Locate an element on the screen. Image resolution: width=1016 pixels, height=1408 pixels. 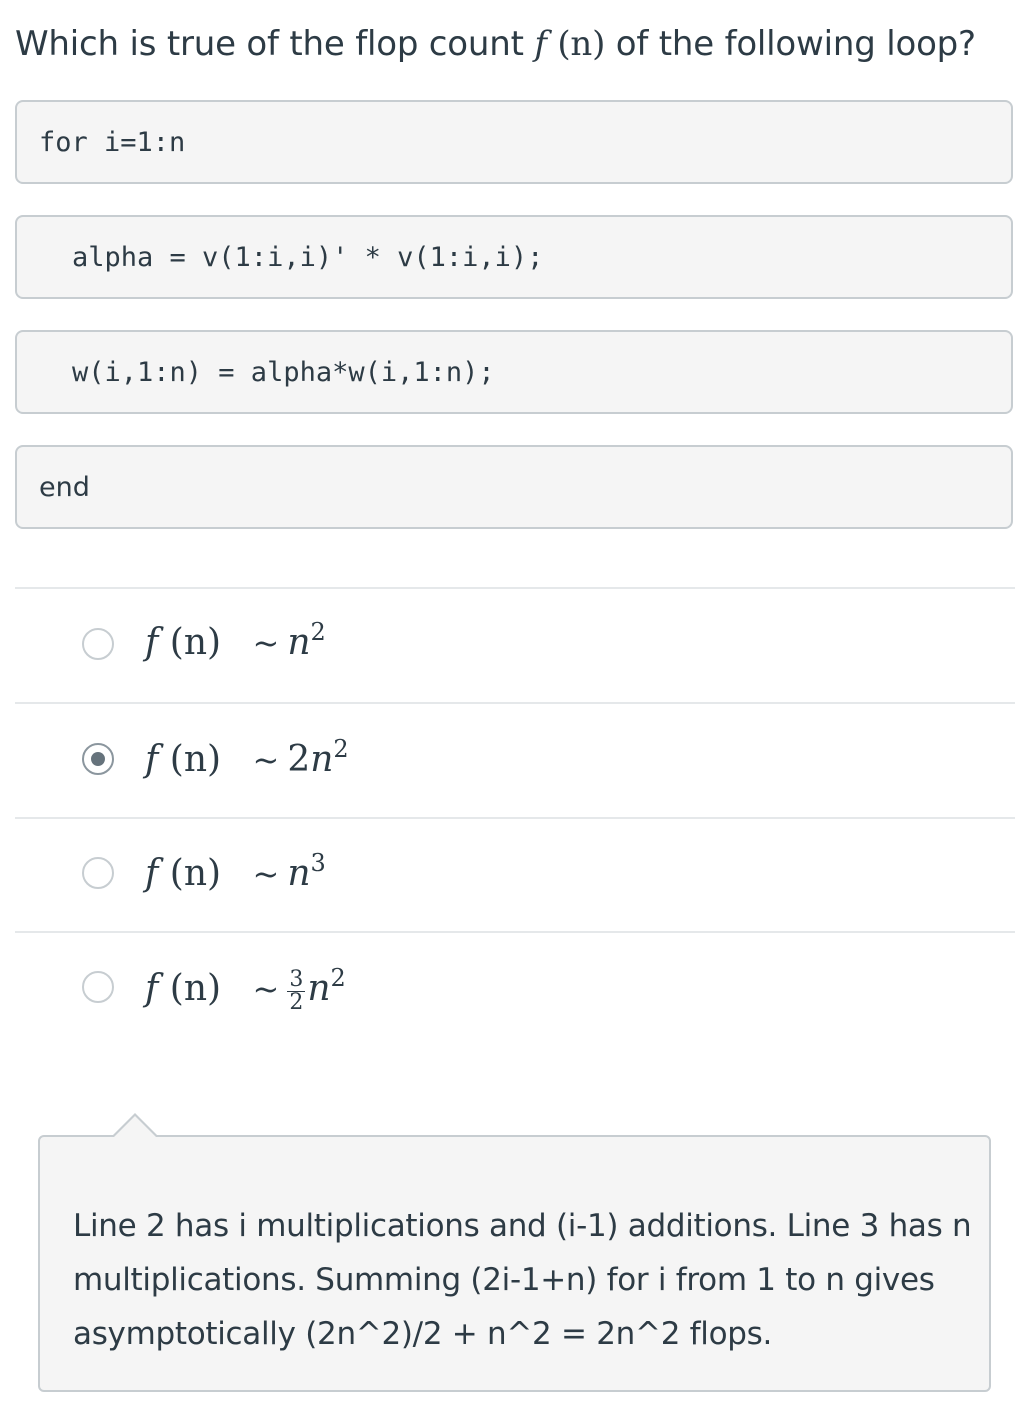
answer-option-label: f (n) ~2n2 is located at coordinates (247, 758).